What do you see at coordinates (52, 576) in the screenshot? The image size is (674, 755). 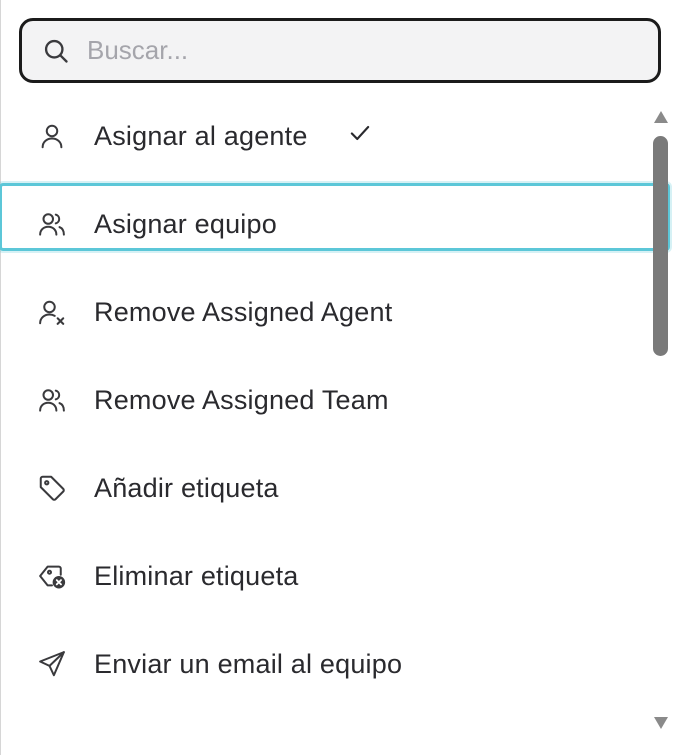 I see `tag-remove-icon` at bounding box center [52, 576].